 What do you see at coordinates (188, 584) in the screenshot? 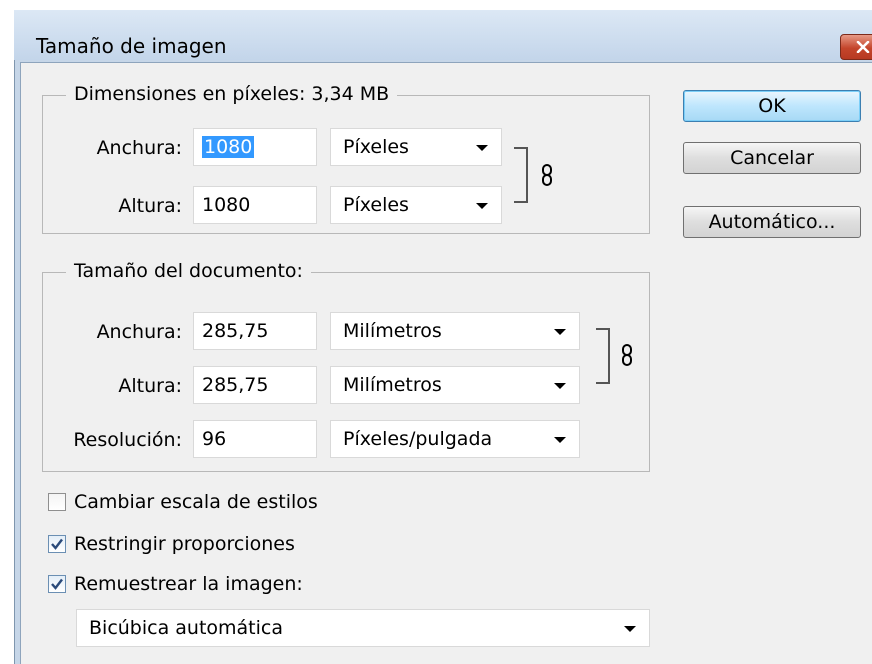
I see `resample-label: Remuestrear la imagen:` at bounding box center [188, 584].